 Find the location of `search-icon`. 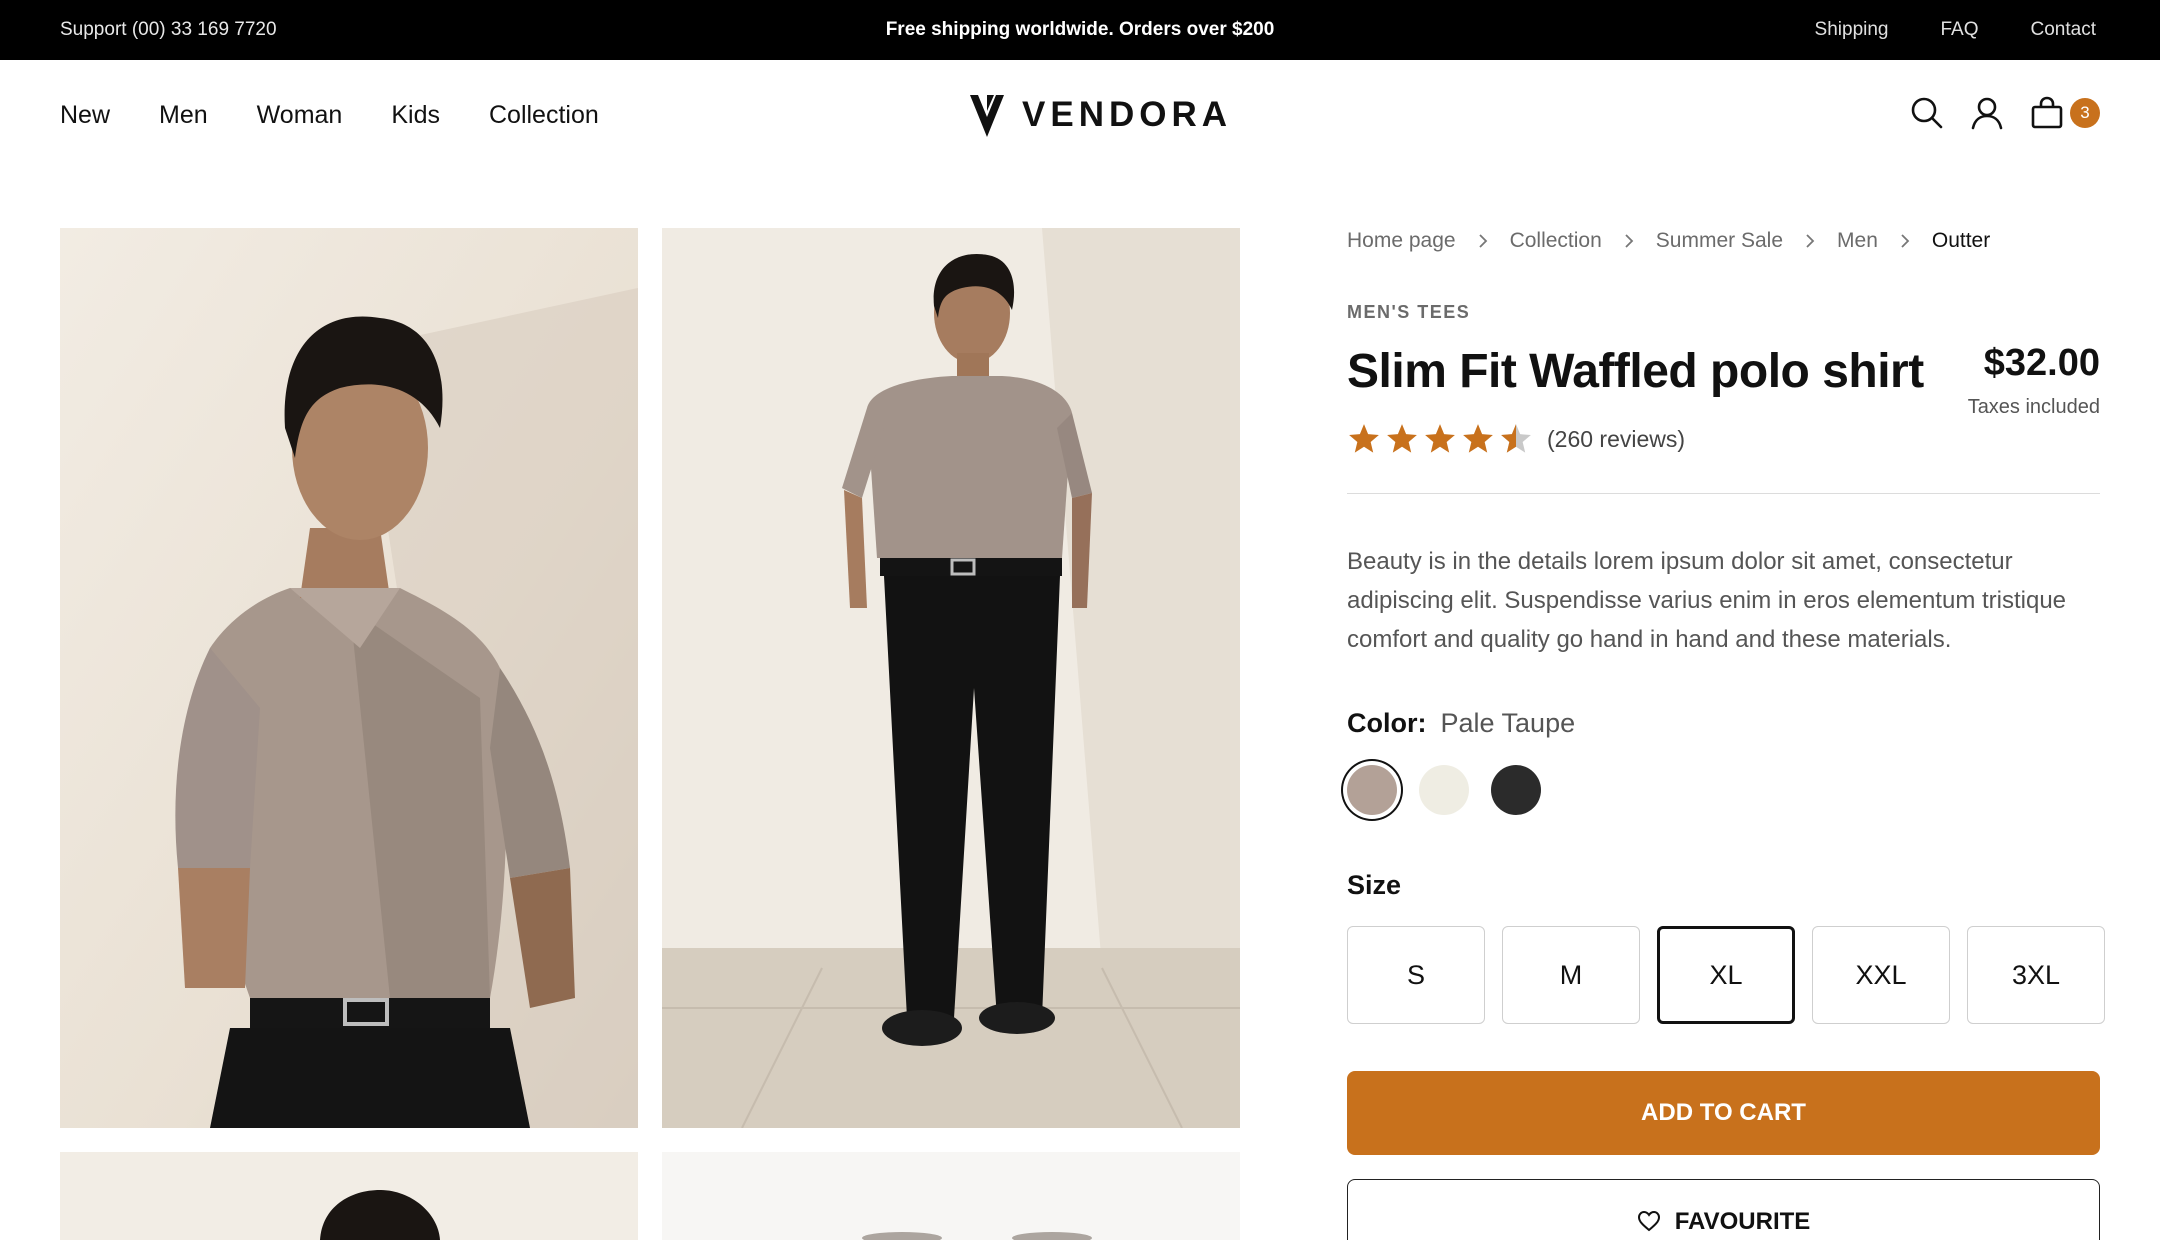

search-icon is located at coordinates (1927, 113).